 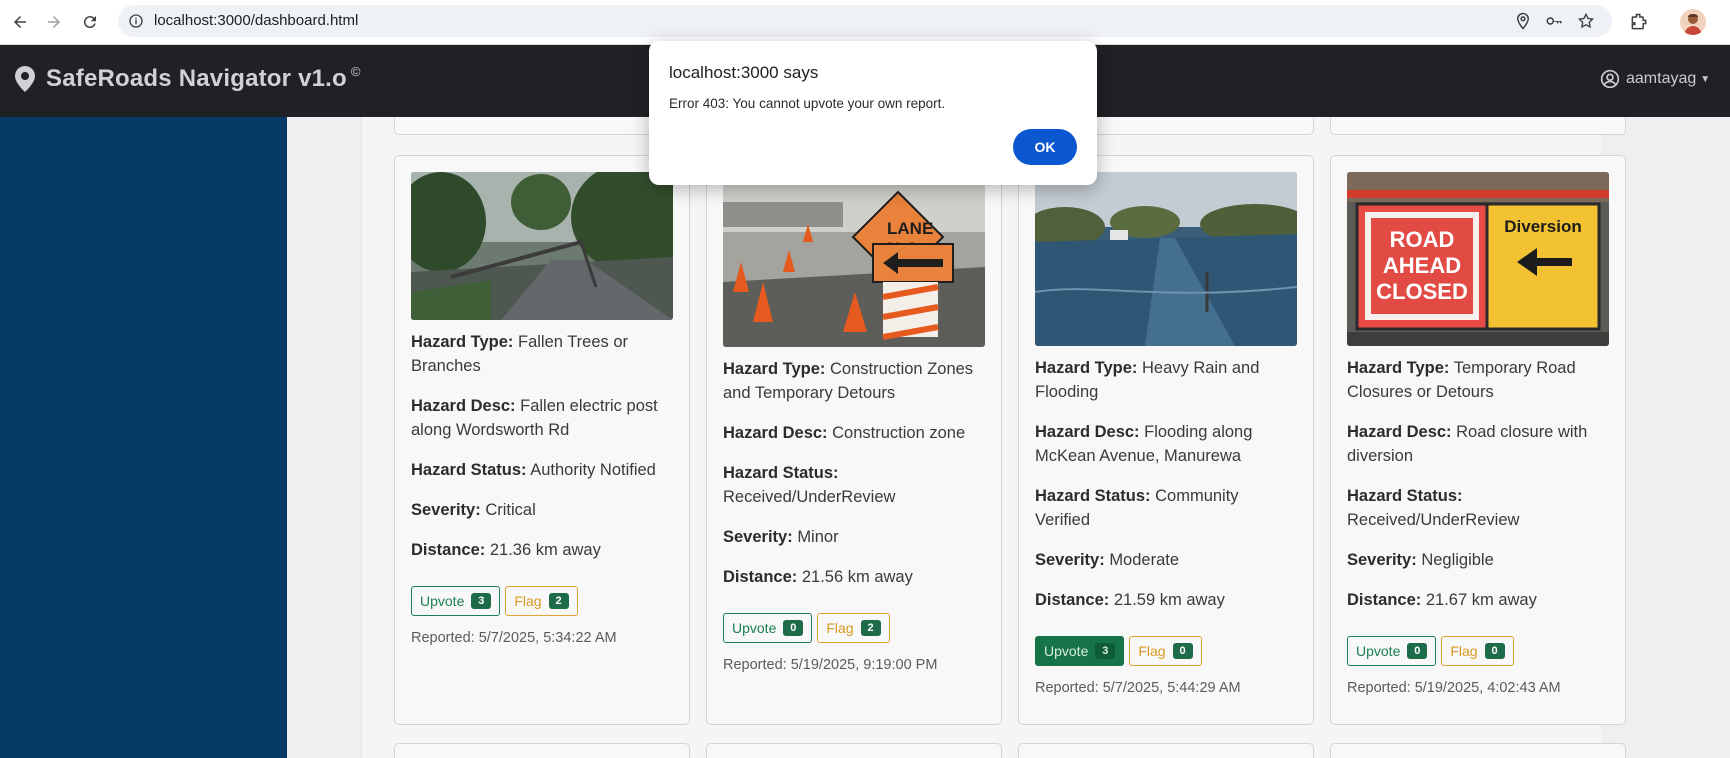 I want to click on brand: SafeRoads Navigator v1.o ©, so click(x=187, y=78).